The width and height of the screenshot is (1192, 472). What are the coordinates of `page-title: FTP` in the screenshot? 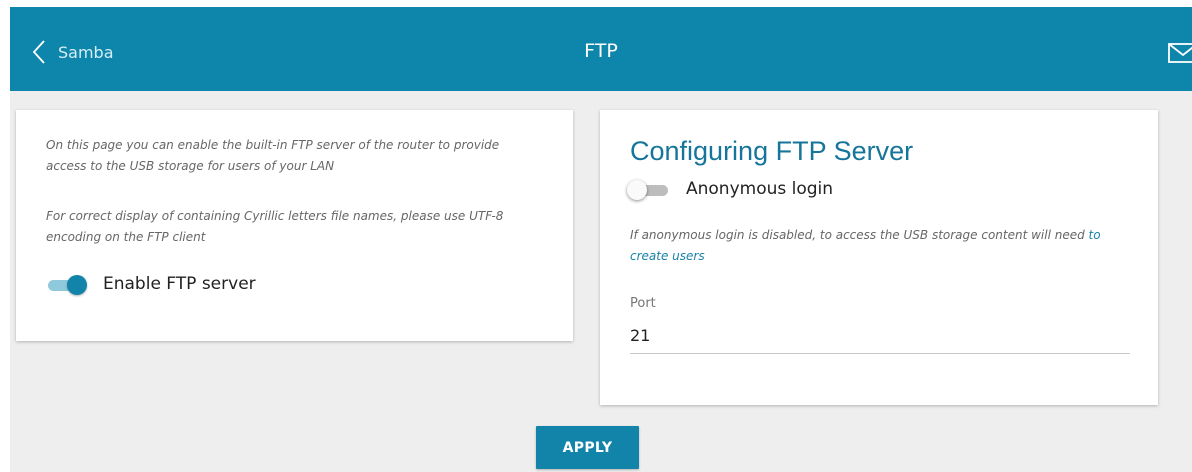 It's located at (601, 51).